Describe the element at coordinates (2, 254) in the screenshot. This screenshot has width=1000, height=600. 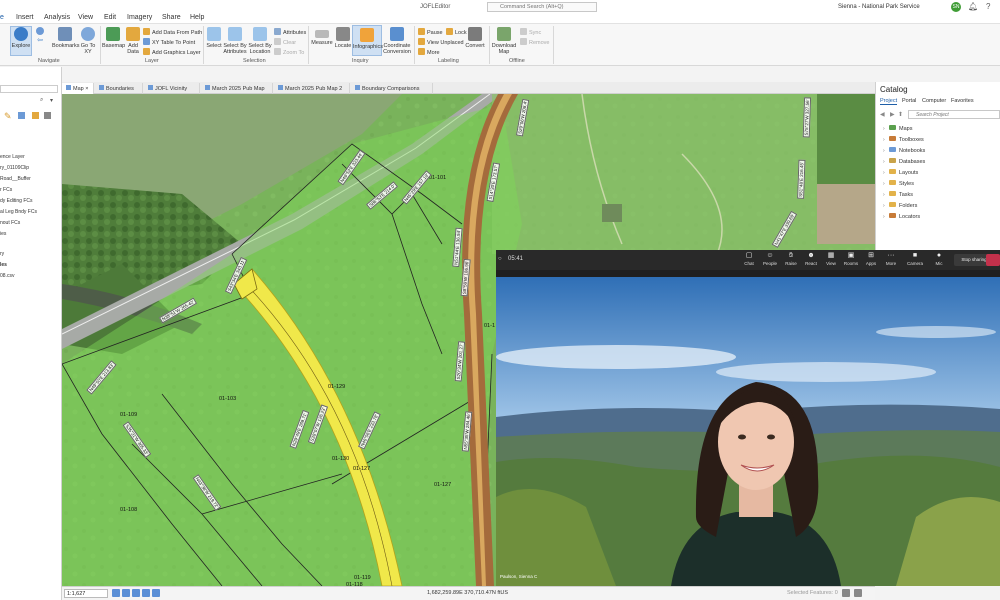
I see `toc-item: ry` at that location.